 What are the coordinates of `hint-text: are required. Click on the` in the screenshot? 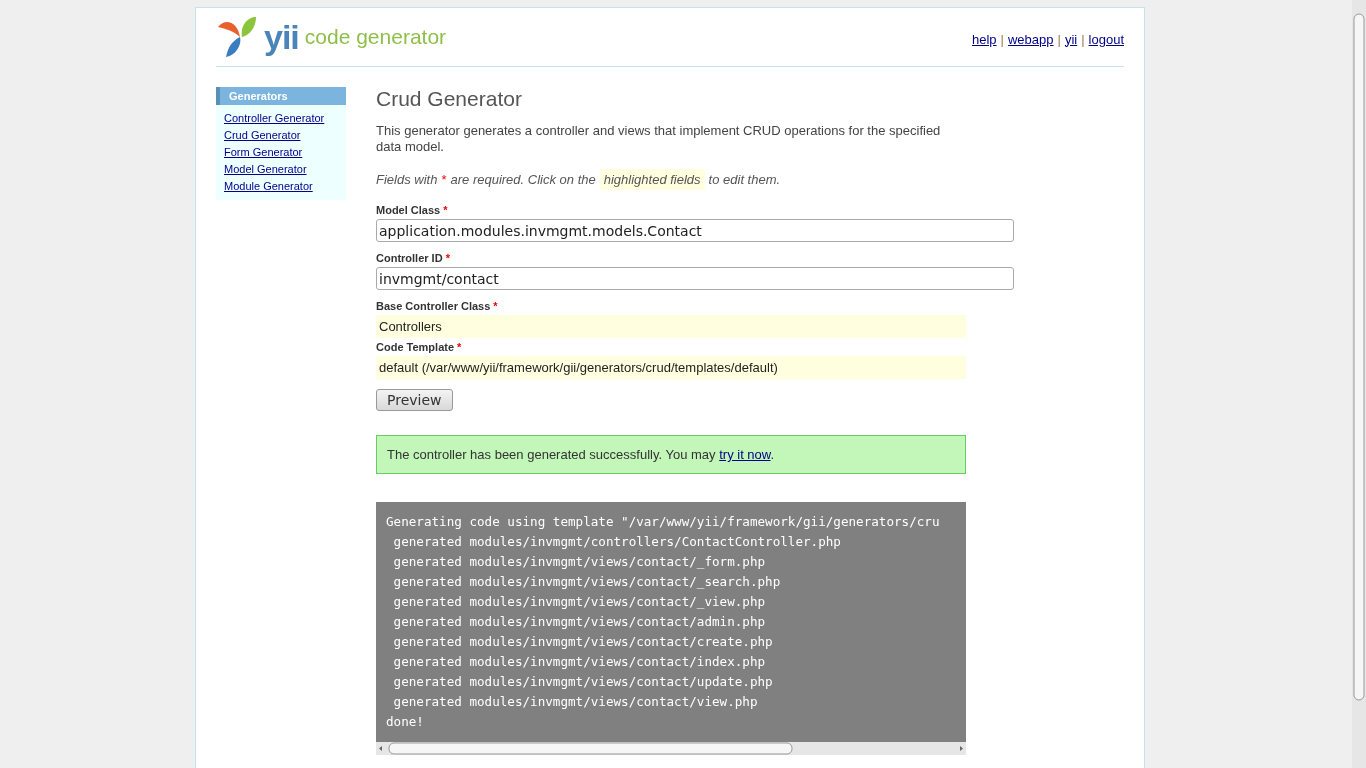 It's located at (523, 179).